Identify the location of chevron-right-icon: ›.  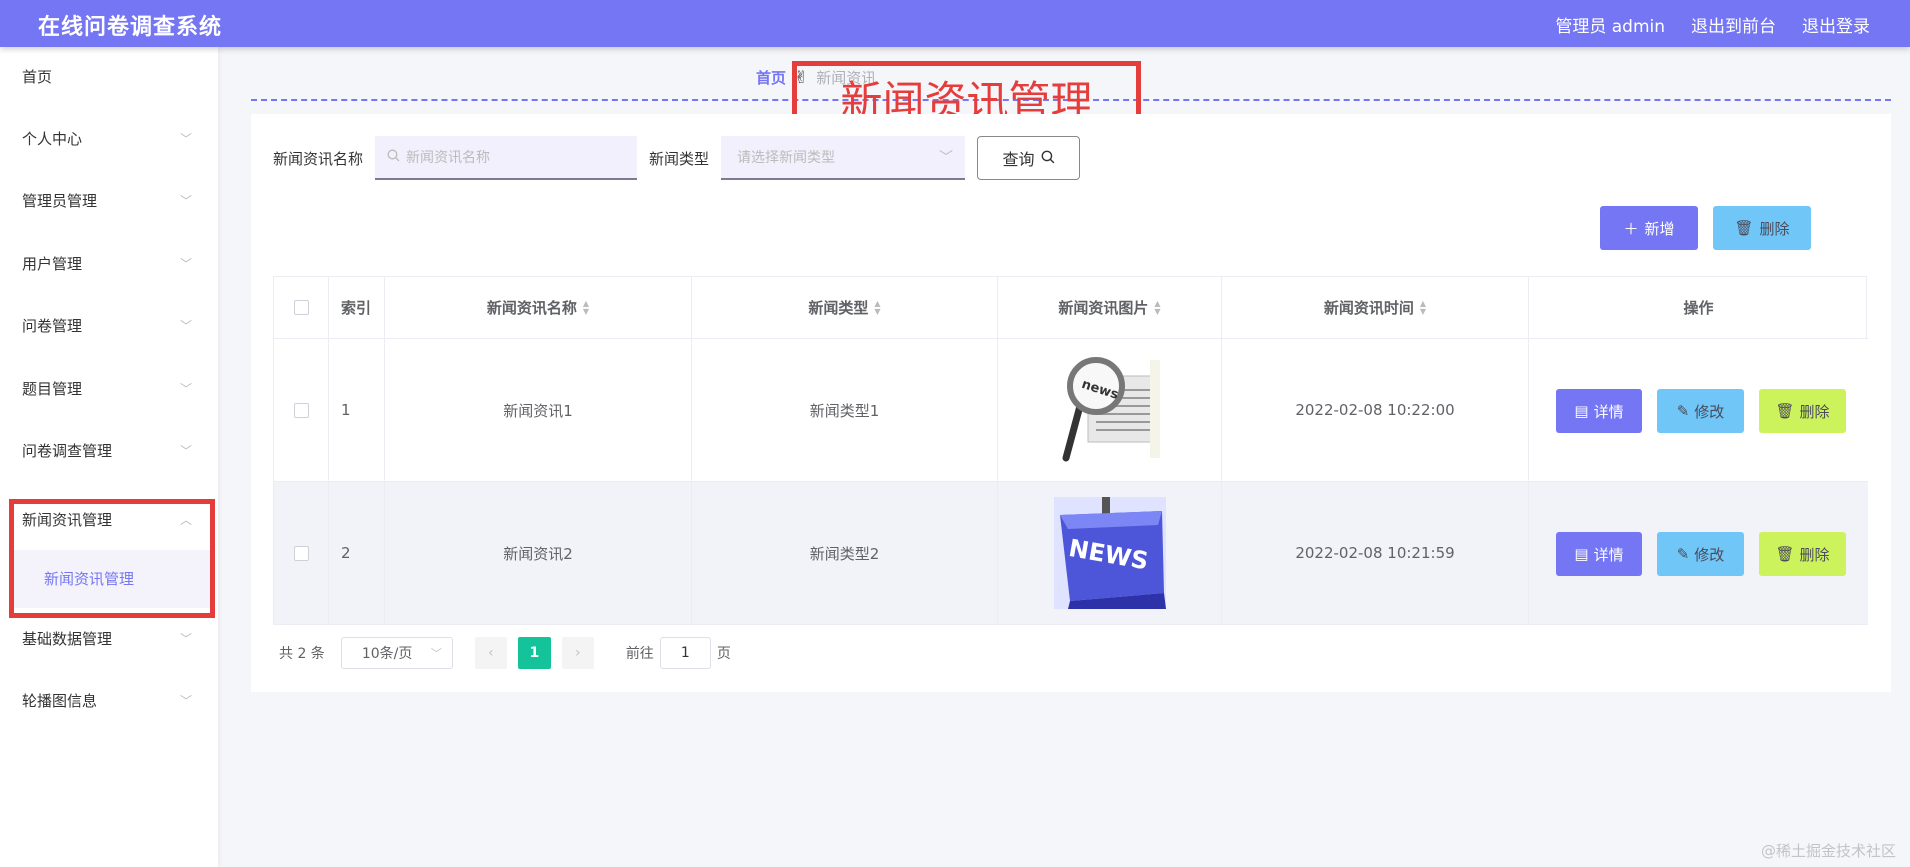
(578, 653).